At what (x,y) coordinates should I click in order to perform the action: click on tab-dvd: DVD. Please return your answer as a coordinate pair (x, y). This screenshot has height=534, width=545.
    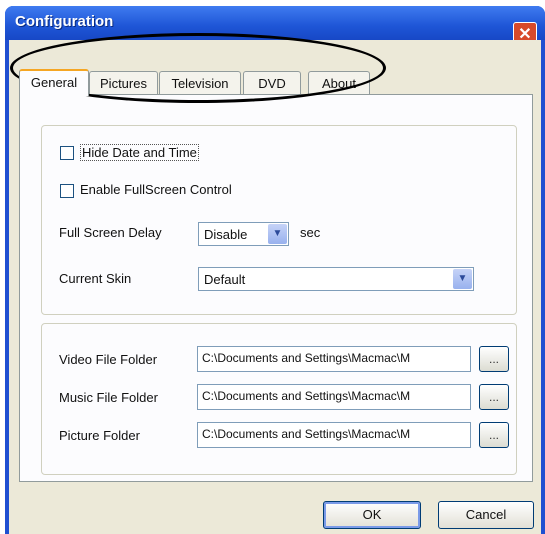
    Looking at the image, I should click on (272, 83).